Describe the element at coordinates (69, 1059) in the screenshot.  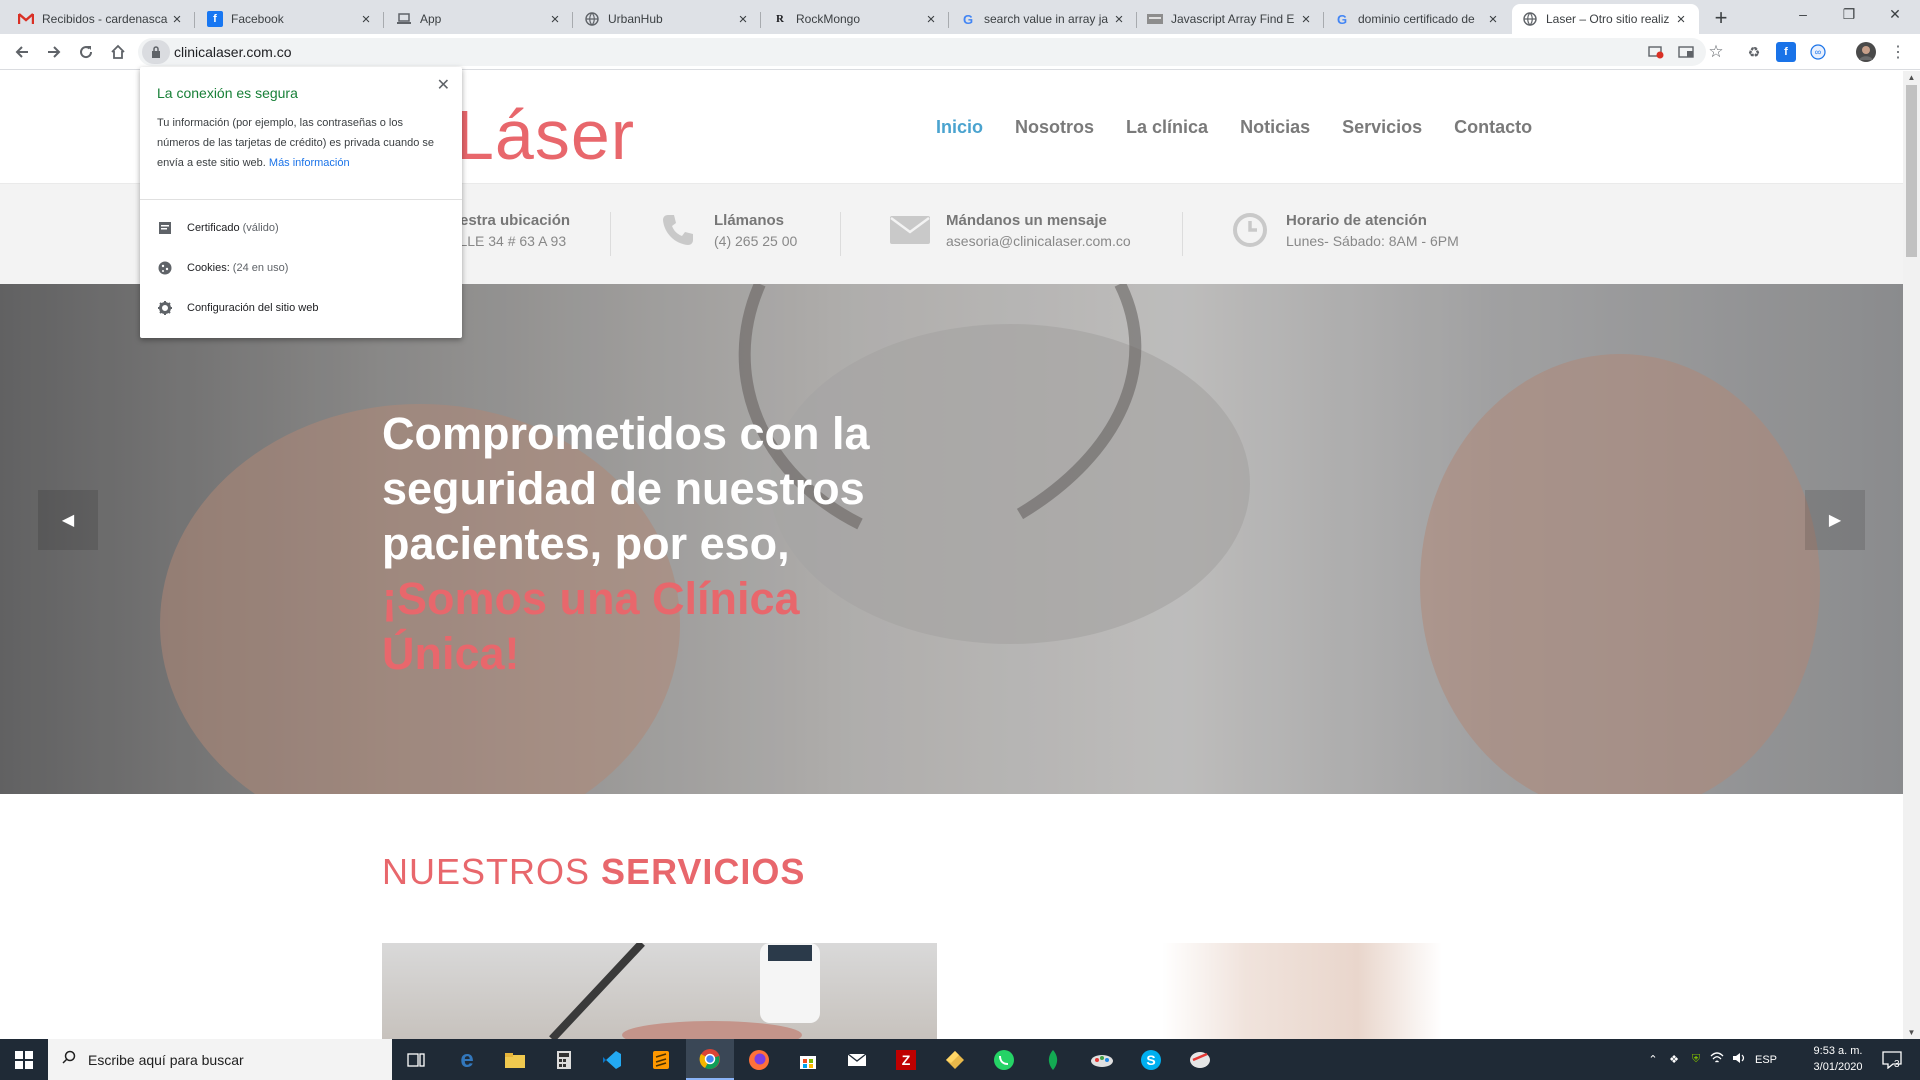
I see `search-icon` at that location.